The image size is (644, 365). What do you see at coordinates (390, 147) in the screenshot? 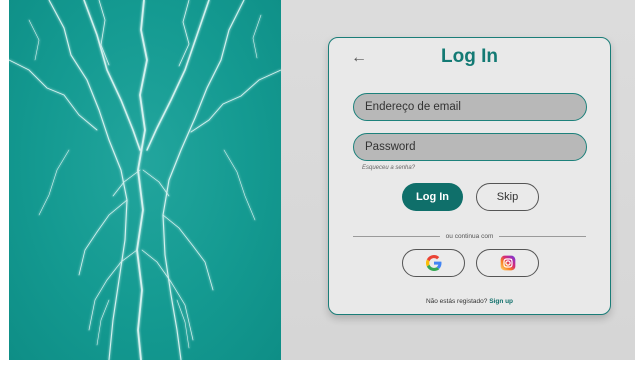
I see `password-placeholder: Password` at bounding box center [390, 147].